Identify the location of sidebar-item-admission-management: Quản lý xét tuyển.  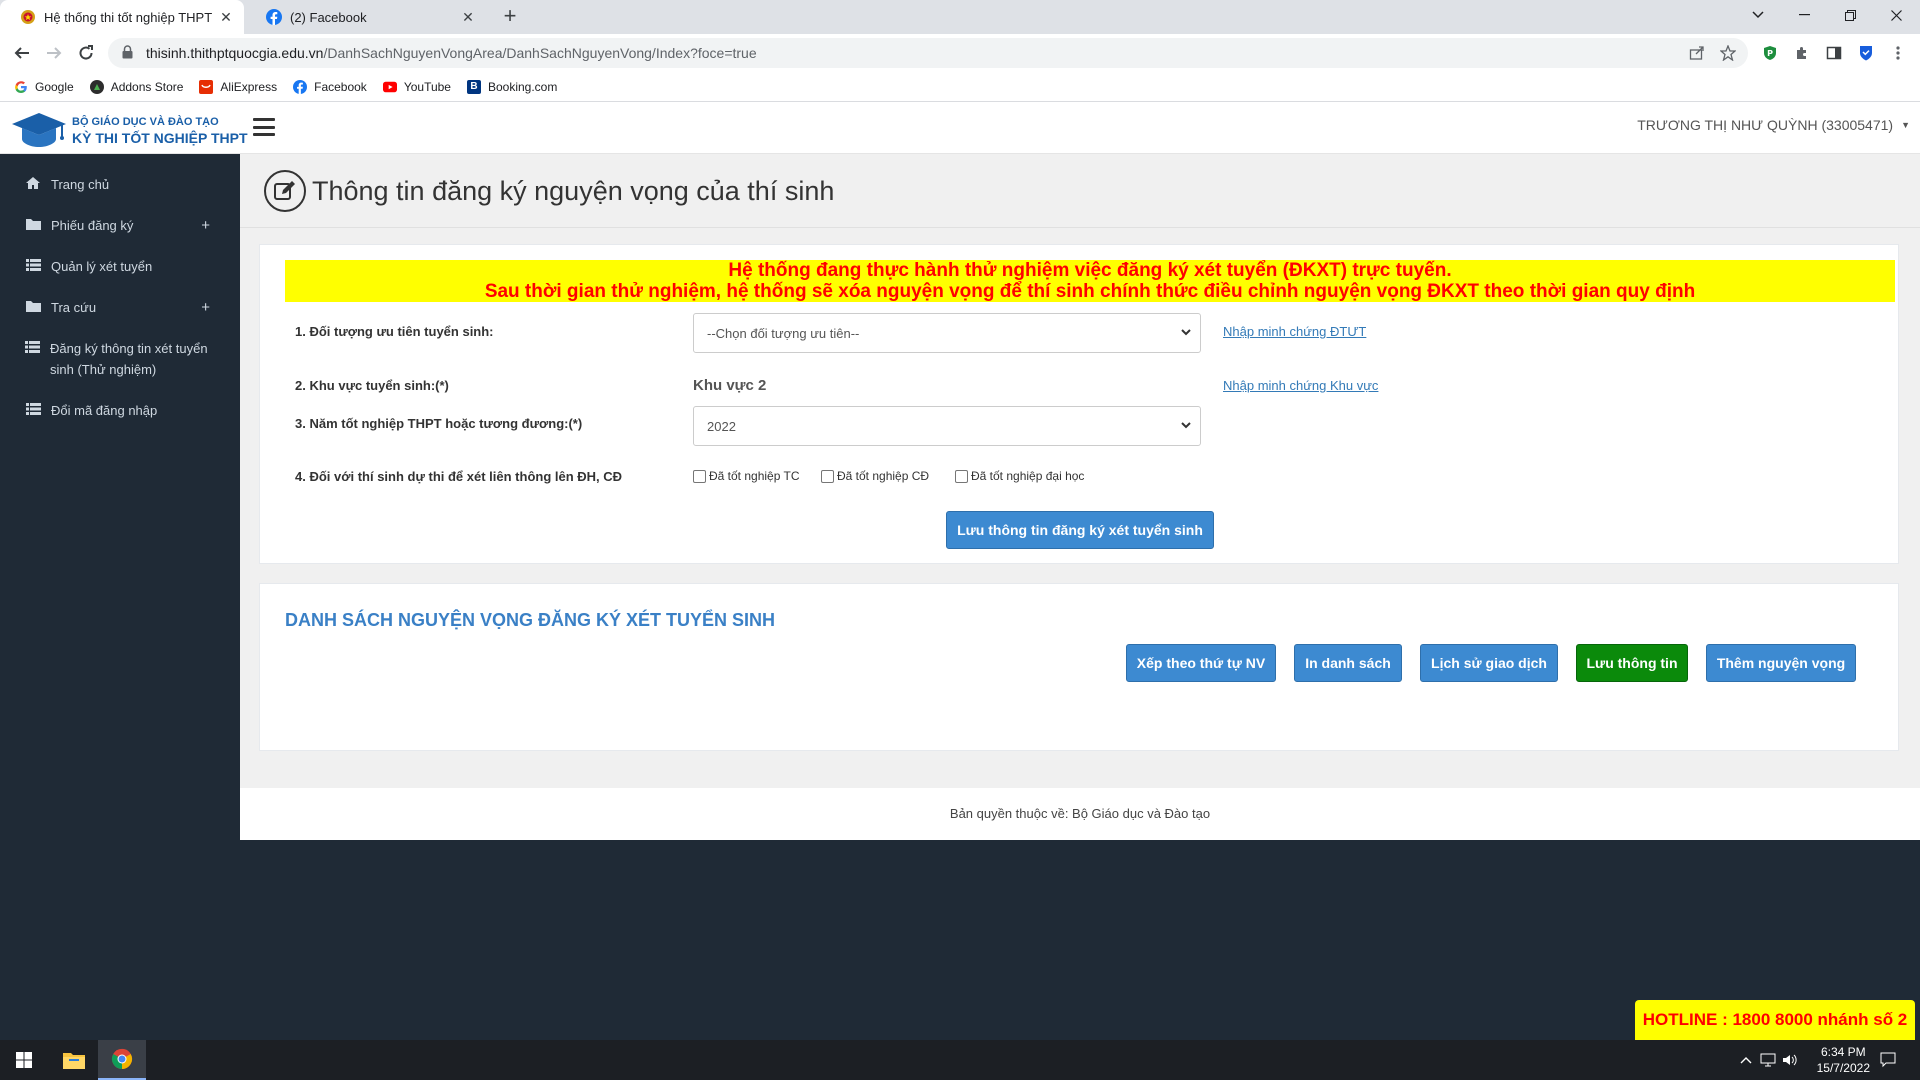
(120, 266).